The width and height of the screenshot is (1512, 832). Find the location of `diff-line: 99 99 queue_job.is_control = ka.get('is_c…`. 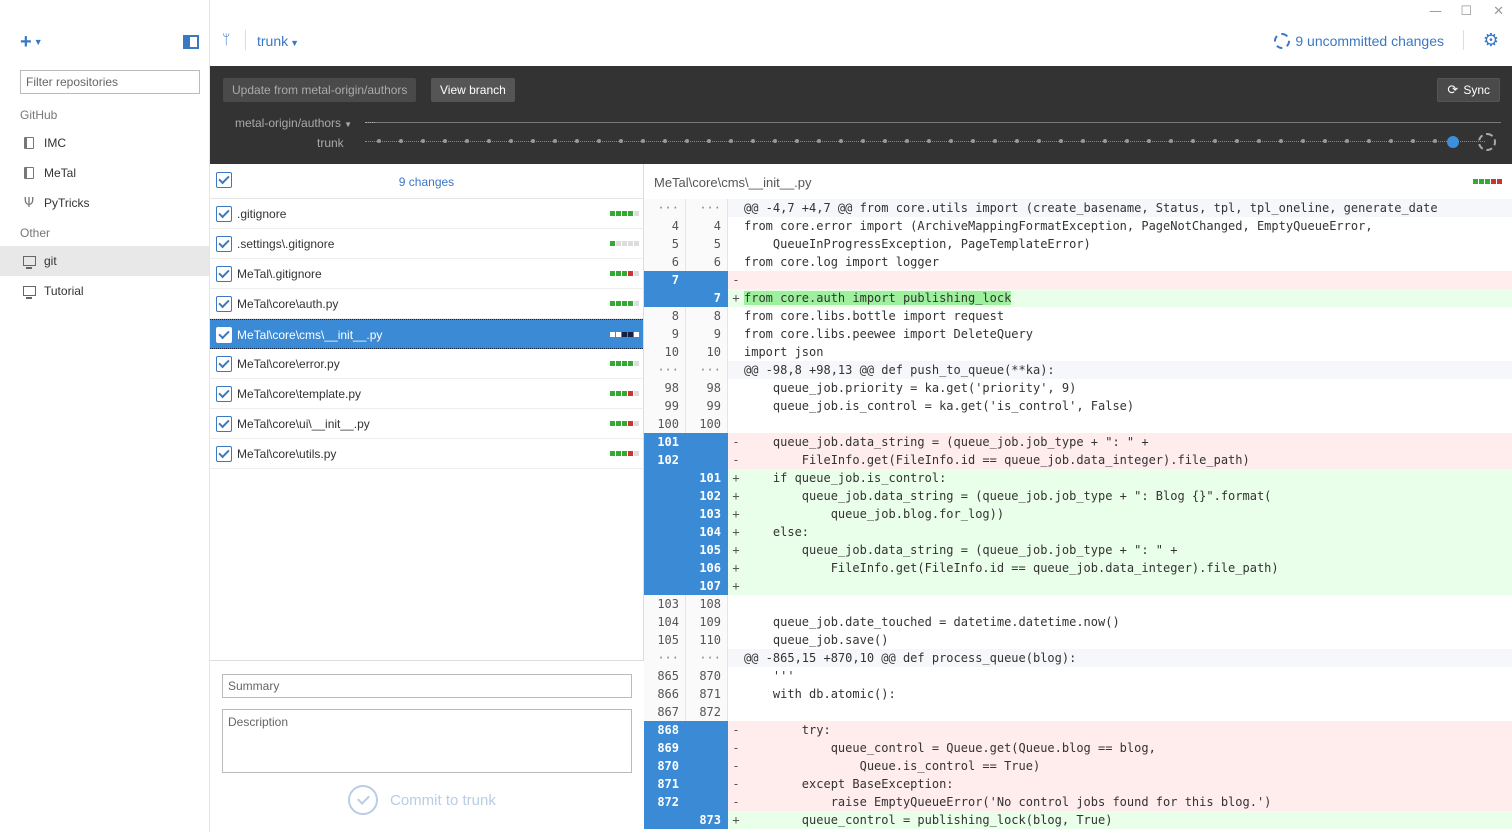

diff-line: 99 99 queue_job.is_control = ka.get('is_c… is located at coordinates (1078, 406).